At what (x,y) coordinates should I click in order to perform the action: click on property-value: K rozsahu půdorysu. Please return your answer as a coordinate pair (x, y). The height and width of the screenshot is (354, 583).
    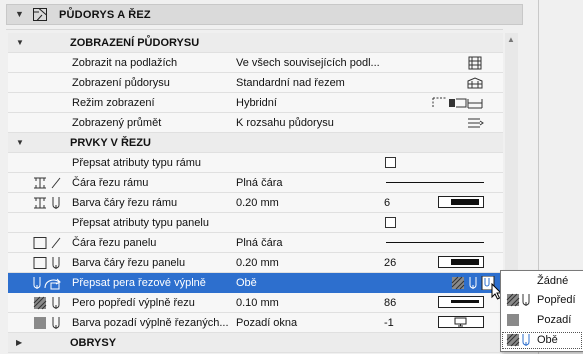
    Looking at the image, I should click on (285, 123).